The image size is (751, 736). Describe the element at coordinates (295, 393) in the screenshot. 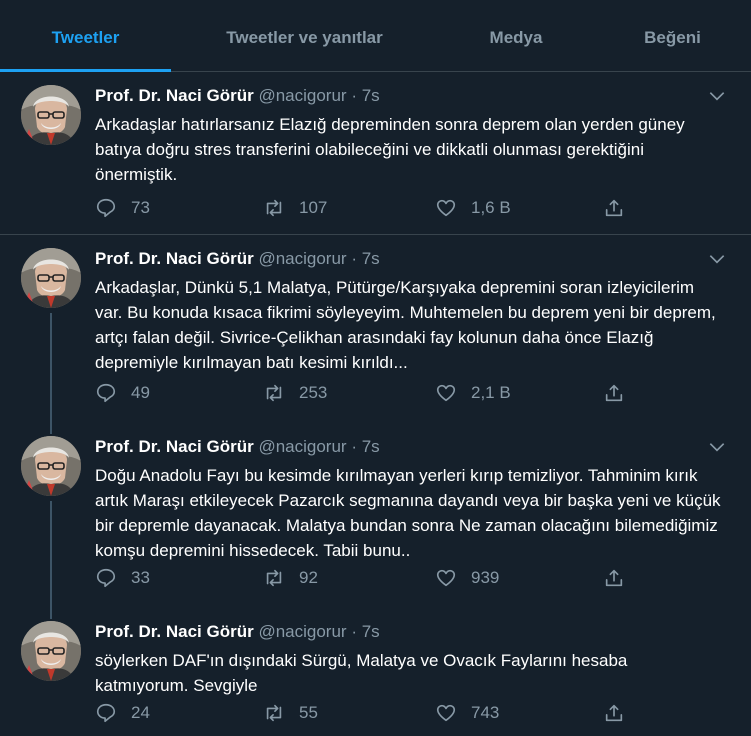

I see `retweet-button: 253` at that location.